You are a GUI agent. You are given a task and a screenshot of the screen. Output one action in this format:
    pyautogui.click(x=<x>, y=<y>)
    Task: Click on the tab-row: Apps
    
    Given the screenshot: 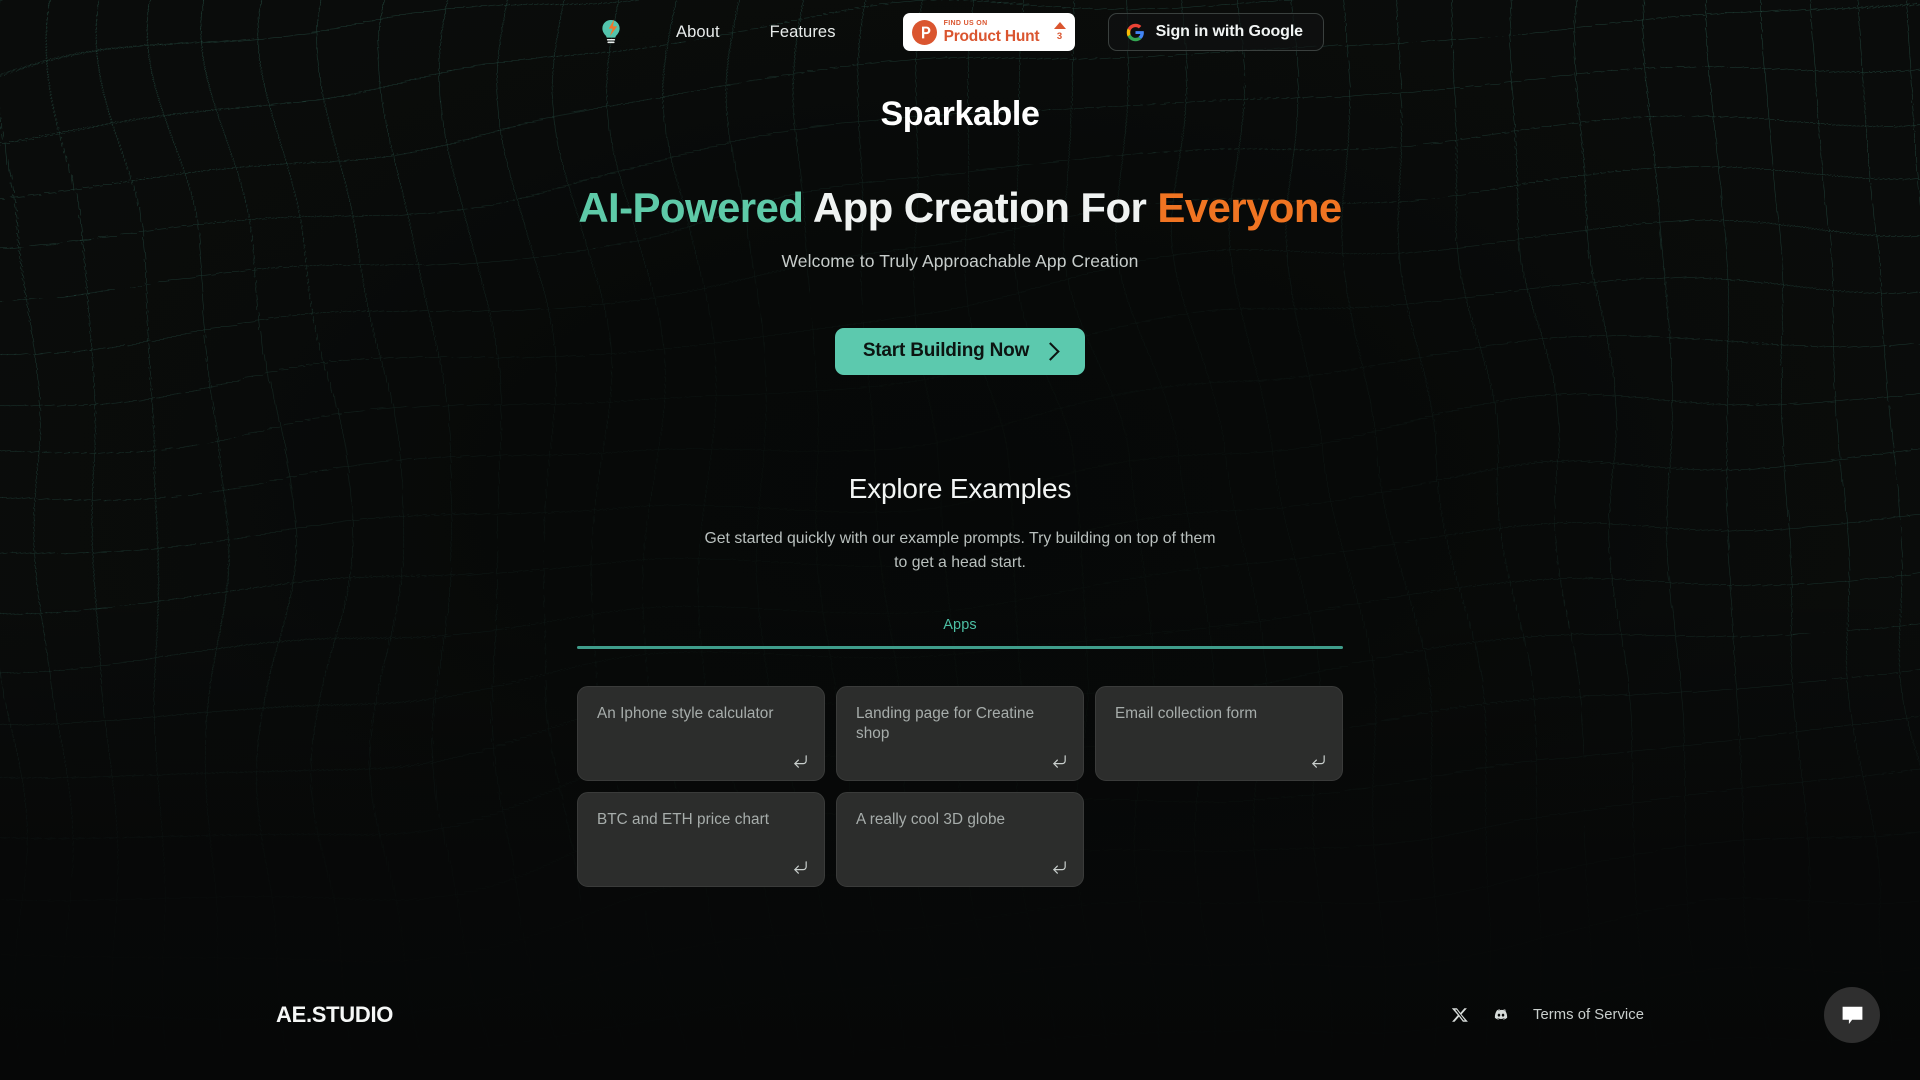 What is the action you would take?
    pyautogui.click(x=960, y=631)
    